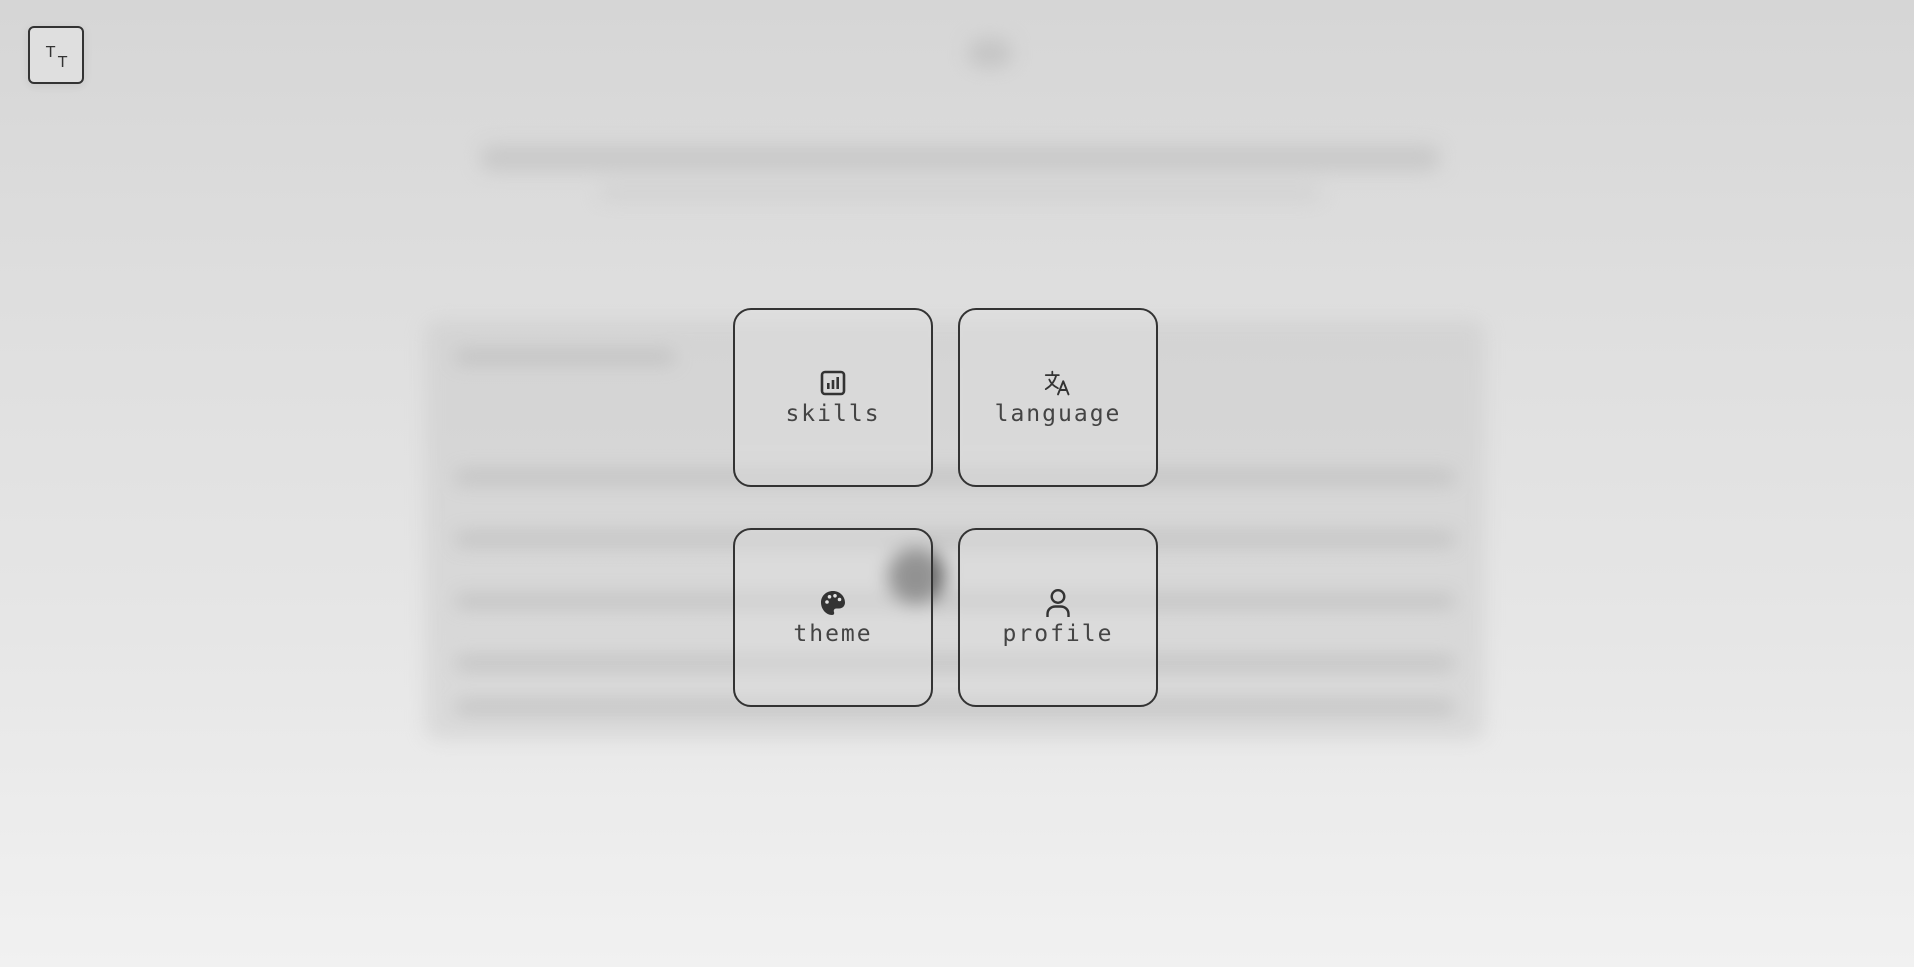  I want to click on bar-chart-icon, so click(833, 383).